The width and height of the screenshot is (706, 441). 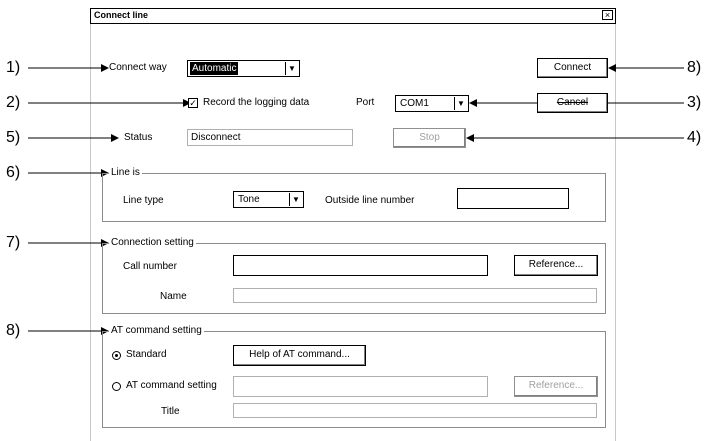 What do you see at coordinates (13, 102) in the screenshot?
I see `callout-label-2: 2)` at bounding box center [13, 102].